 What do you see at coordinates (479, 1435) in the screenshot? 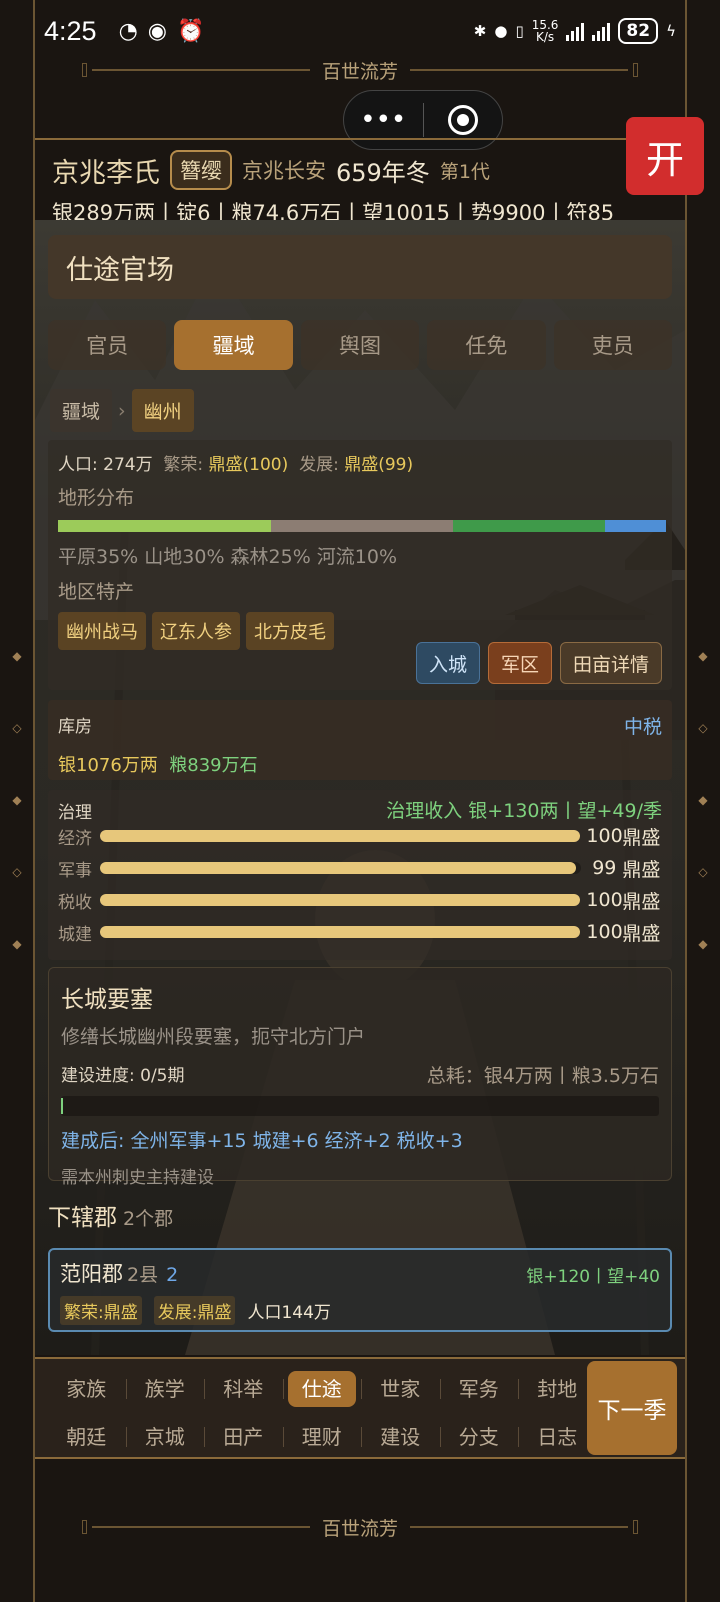
I see `nav-branches: 分支` at bounding box center [479, 1435].